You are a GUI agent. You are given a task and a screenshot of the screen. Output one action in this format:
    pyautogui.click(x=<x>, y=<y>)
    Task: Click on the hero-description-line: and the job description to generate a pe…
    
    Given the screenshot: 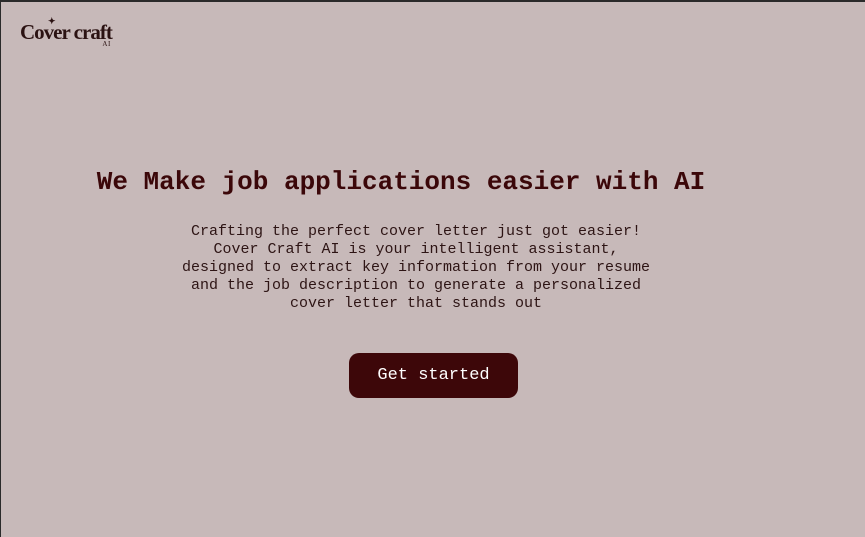 What is the action you would take?
    pyautogui.click(x=416, y=285)
    